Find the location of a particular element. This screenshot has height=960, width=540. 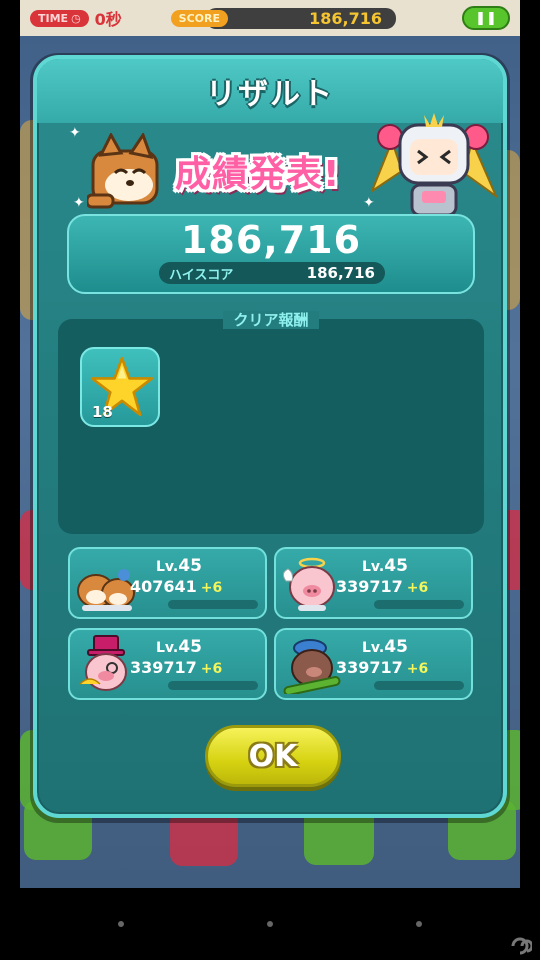

character-card-4: Lv.45 339717 +6 is located at coordinates (373, 664).